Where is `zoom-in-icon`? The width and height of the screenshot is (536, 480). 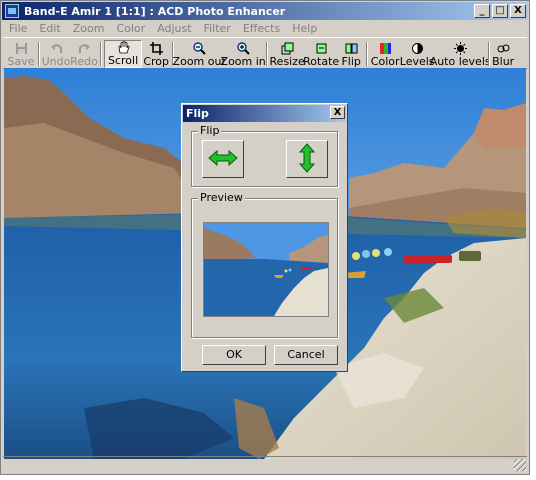
zoom-in-icon is located at coordinates (243, 48).